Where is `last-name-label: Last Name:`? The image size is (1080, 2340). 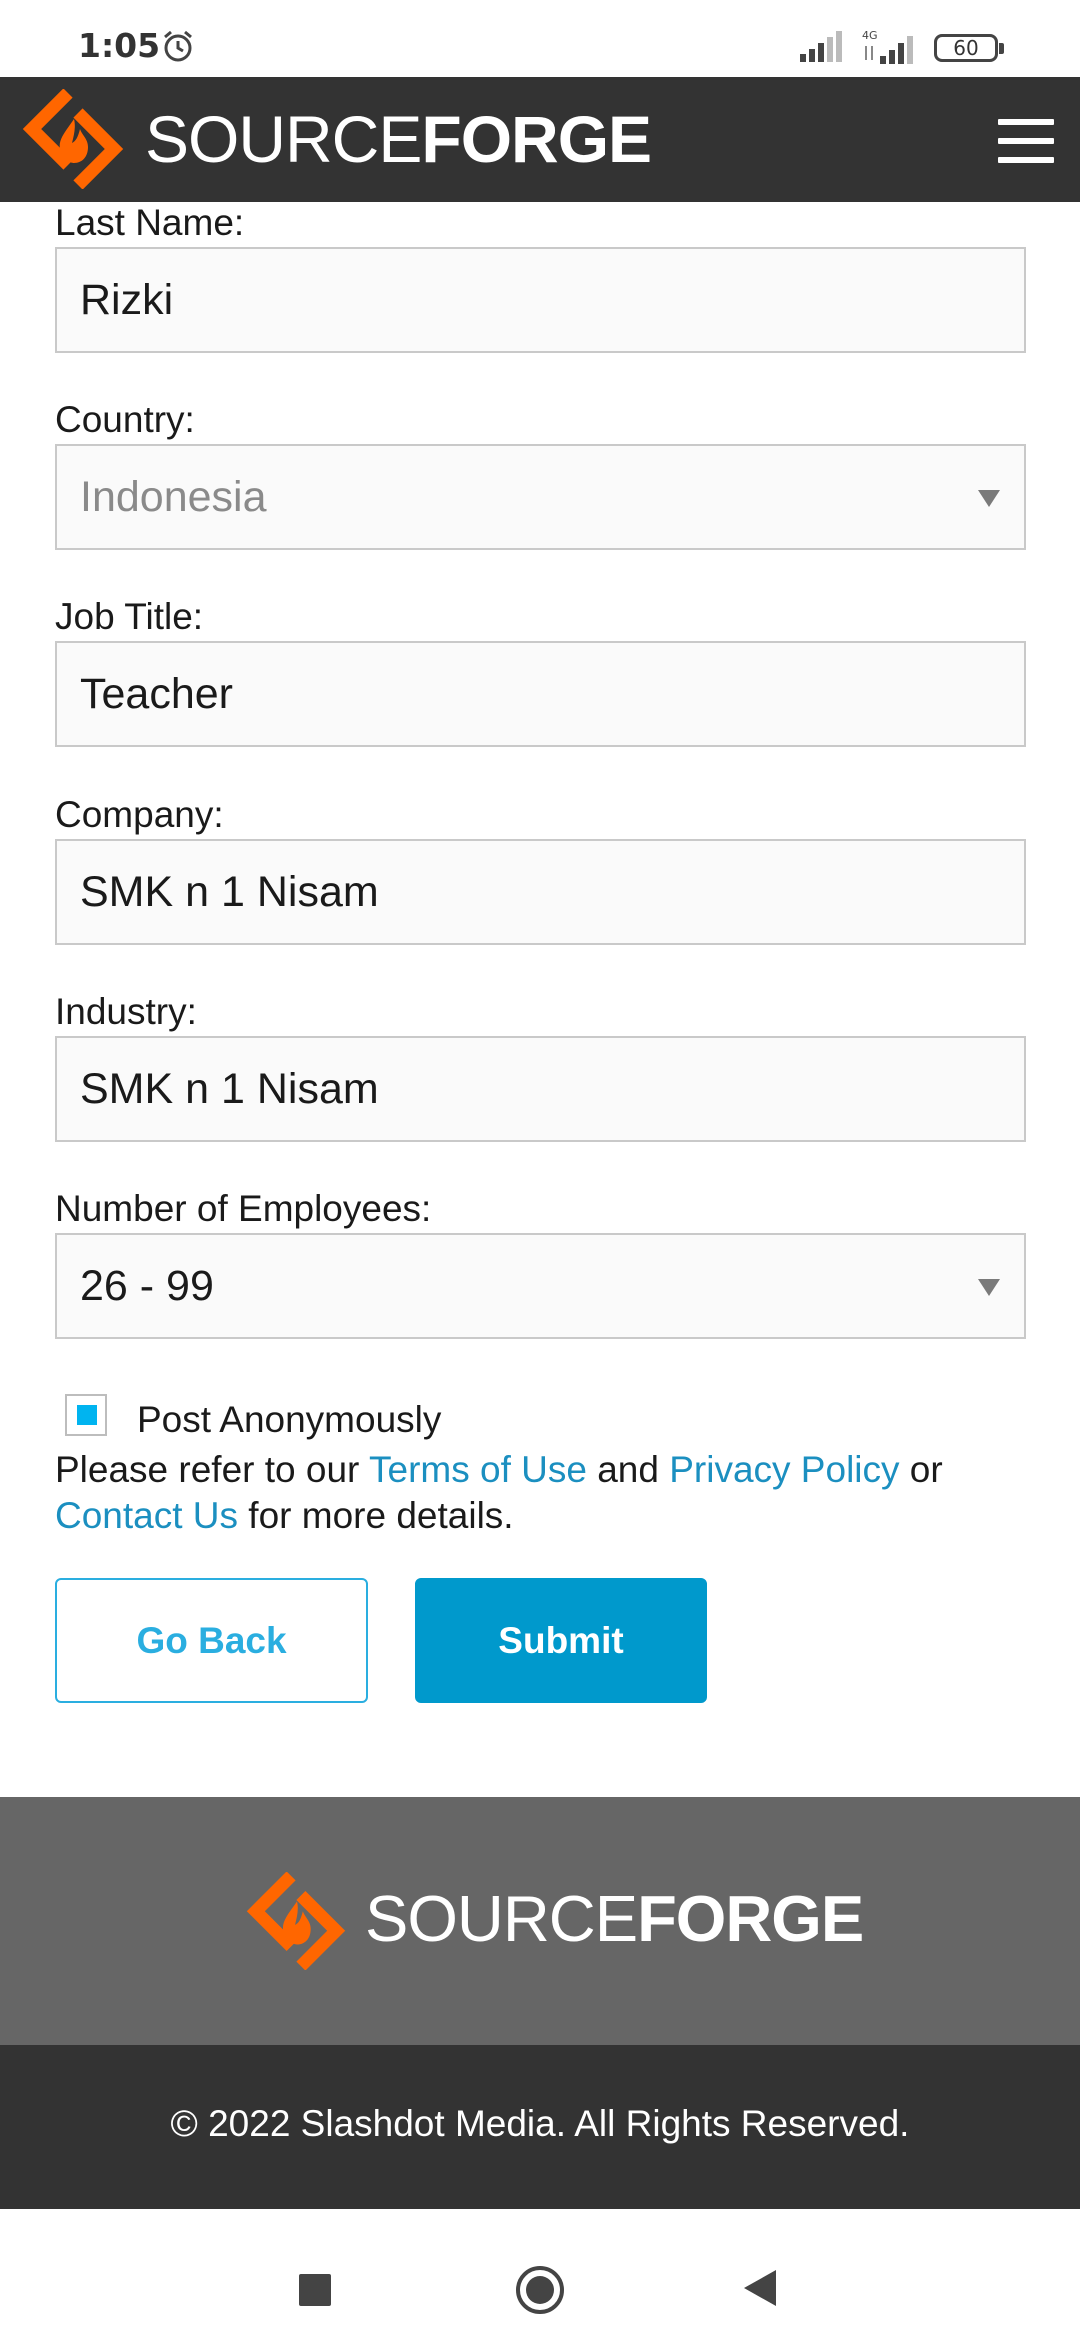 last-name-label: Last Name: is located at coordinates (150, 222).